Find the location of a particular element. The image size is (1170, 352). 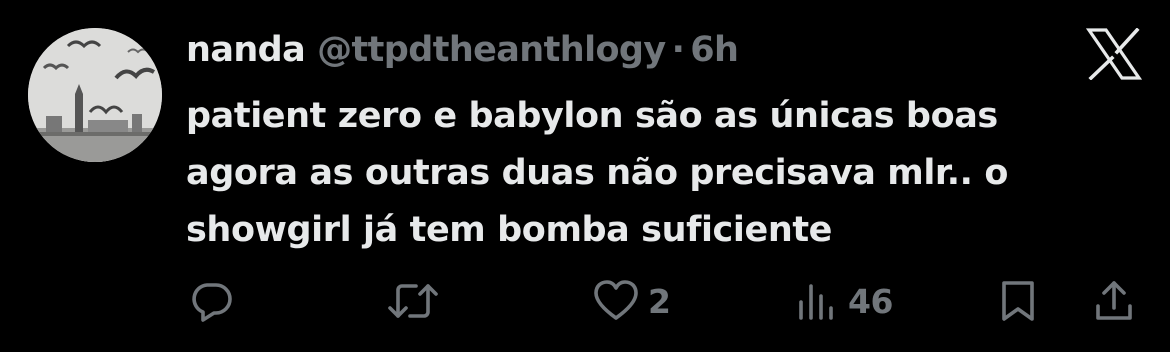

avatar is located at coordinates (95, 95).